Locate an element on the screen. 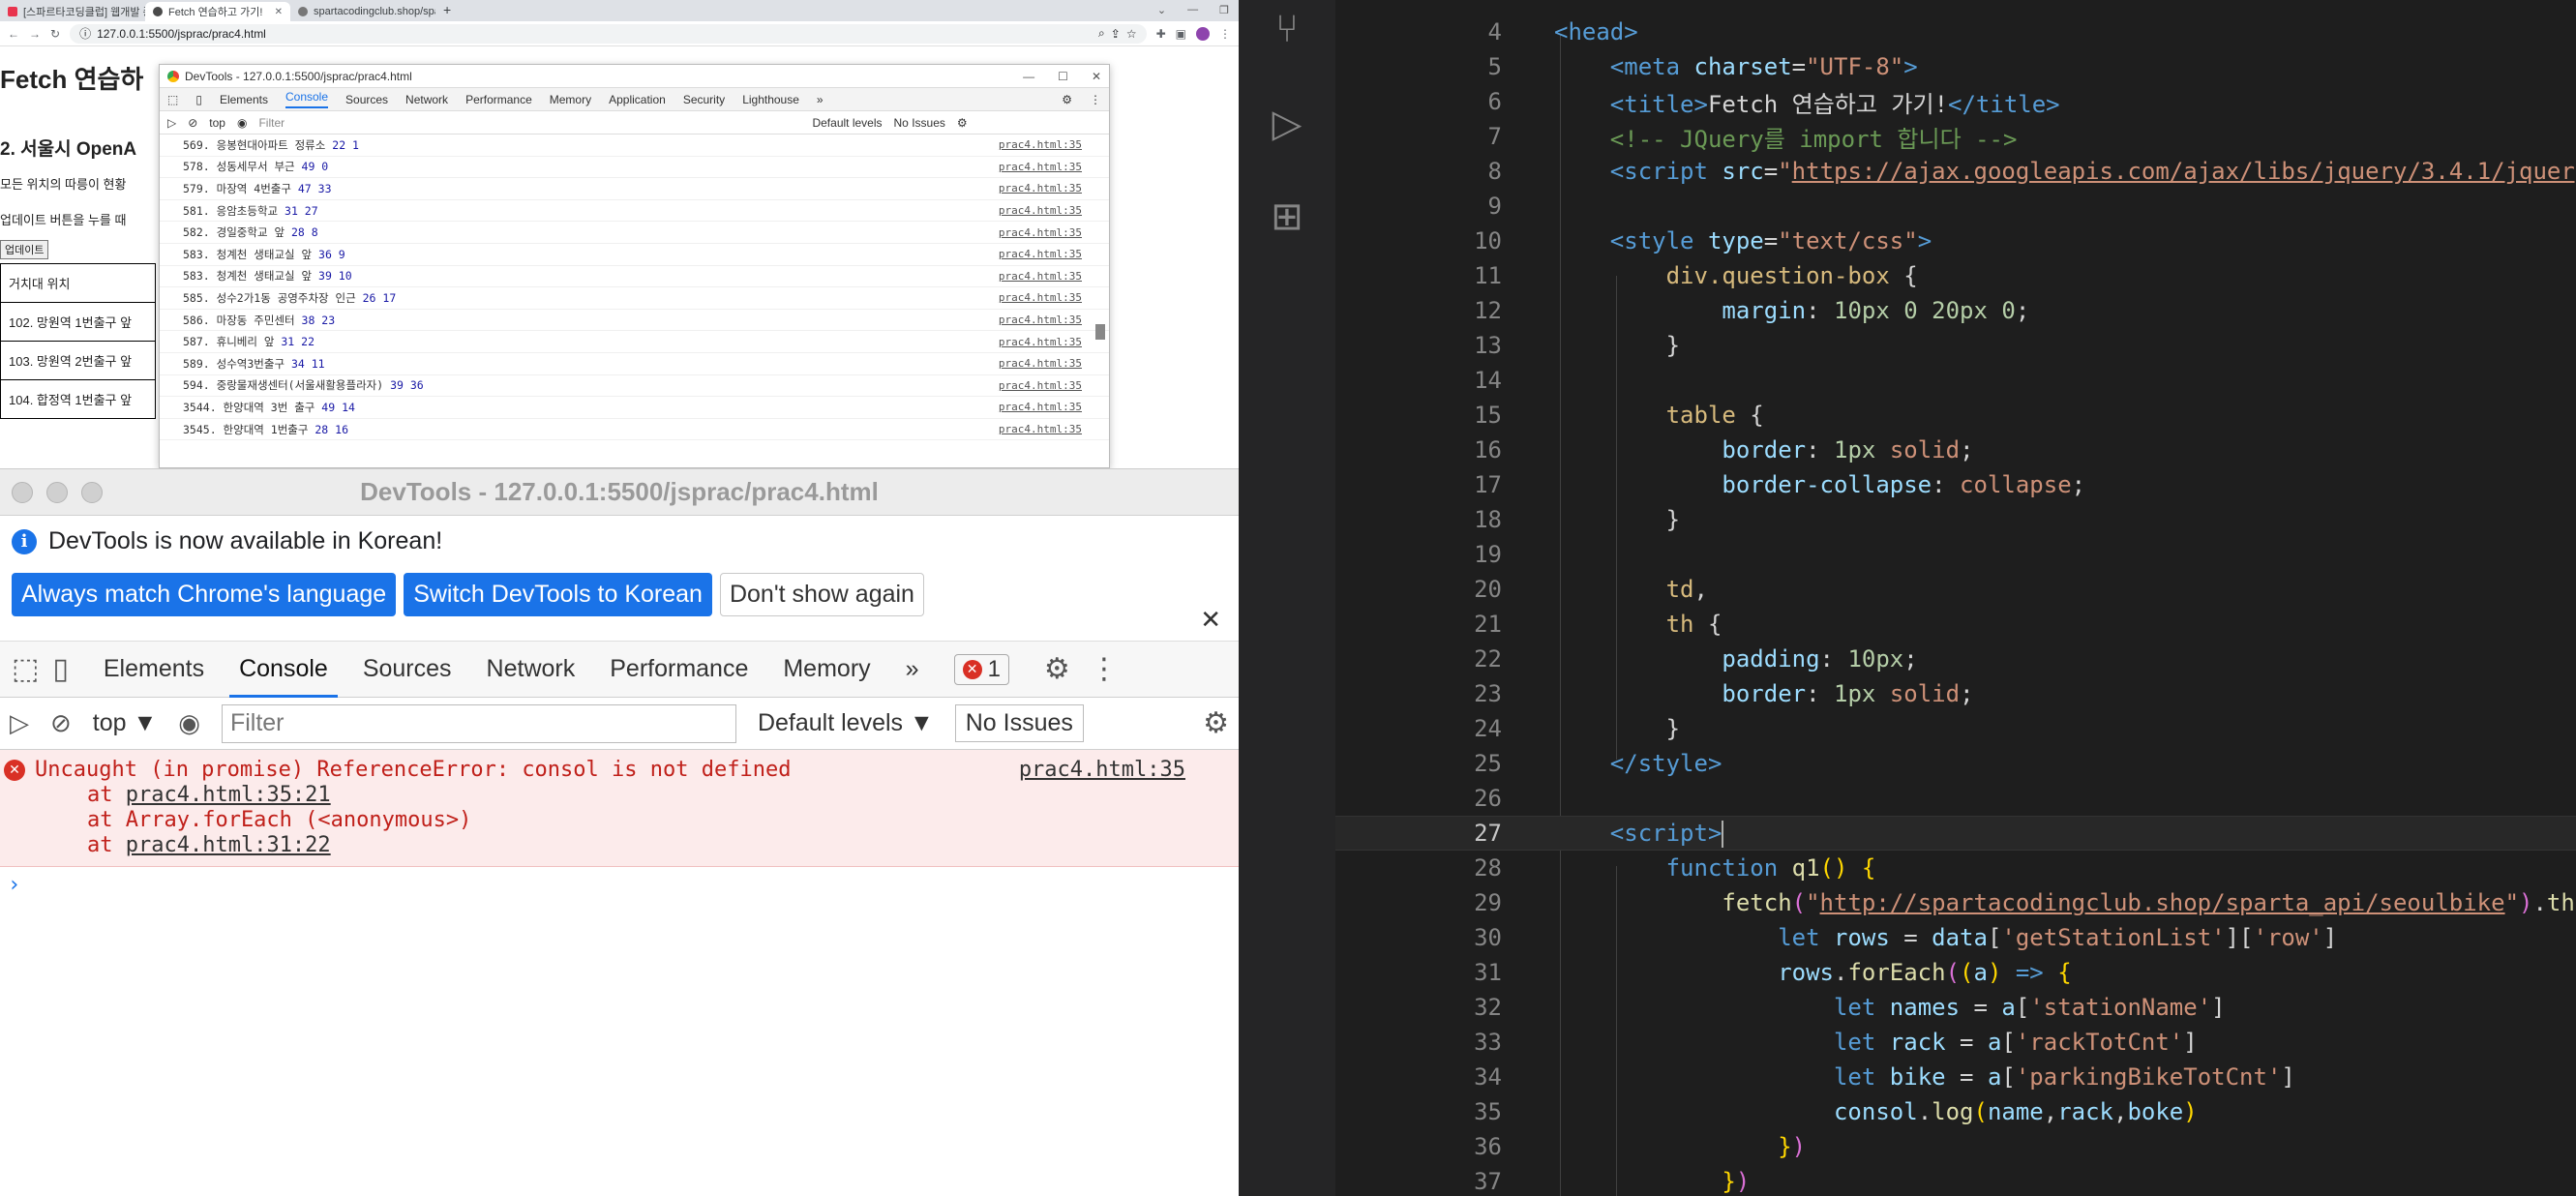 Image resolution: width=2576 pixels, height=1196 pixels. close-window-button is located at coordinates (22, 492).